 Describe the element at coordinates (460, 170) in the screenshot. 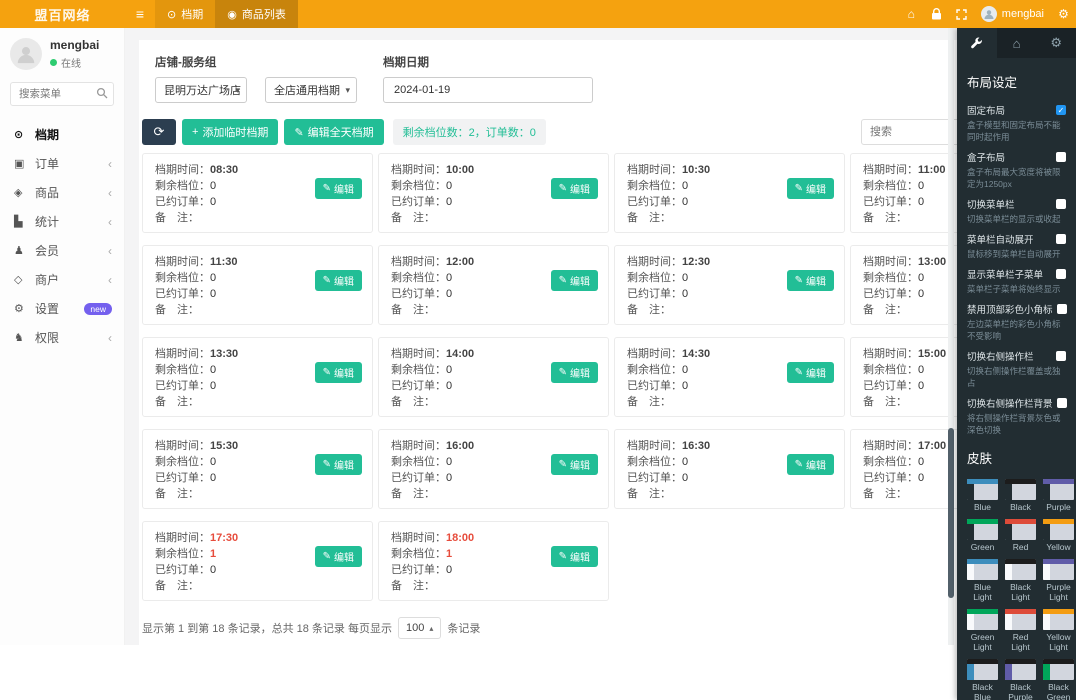

I see `slot-time-value: 10:00` at that location.